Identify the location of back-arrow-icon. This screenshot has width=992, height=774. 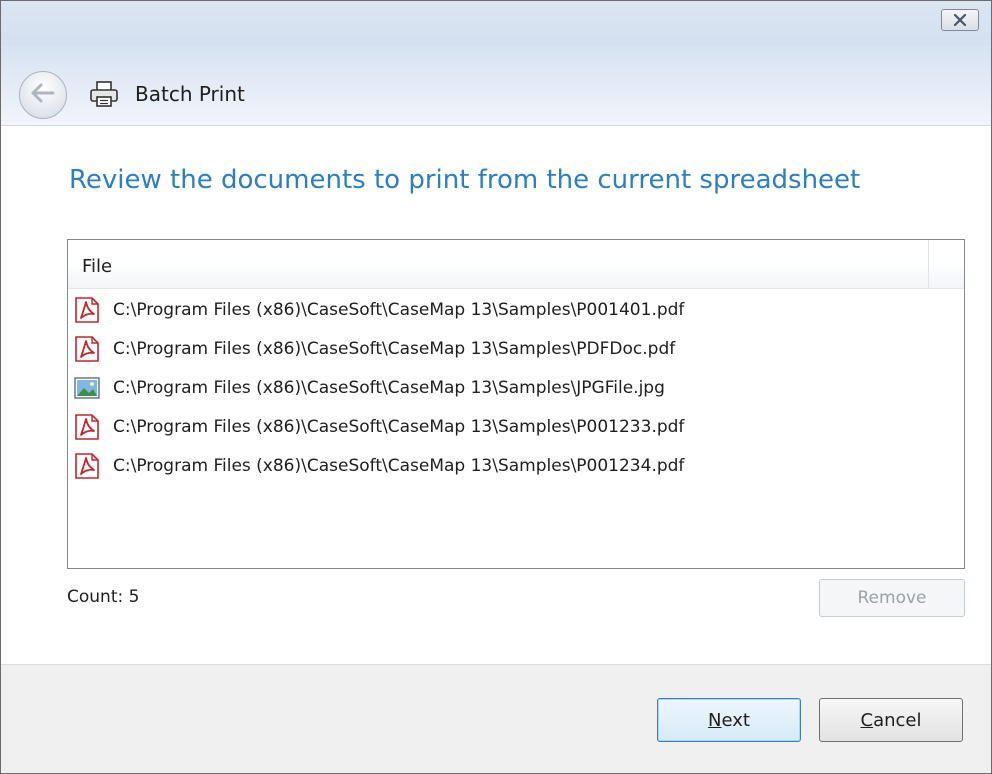
(43, 95).